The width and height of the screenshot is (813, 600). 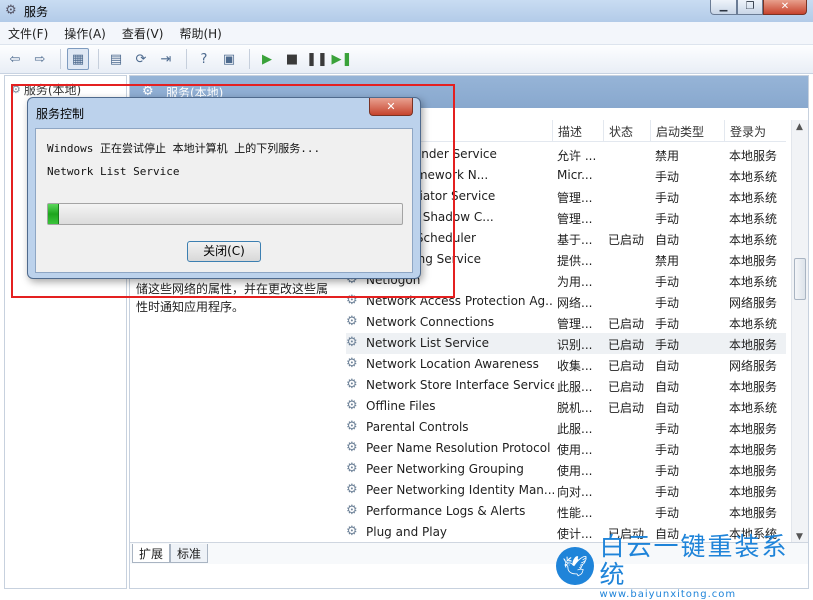 I want to click on pause-icon: ❚❚, so click(x=317, y=59).